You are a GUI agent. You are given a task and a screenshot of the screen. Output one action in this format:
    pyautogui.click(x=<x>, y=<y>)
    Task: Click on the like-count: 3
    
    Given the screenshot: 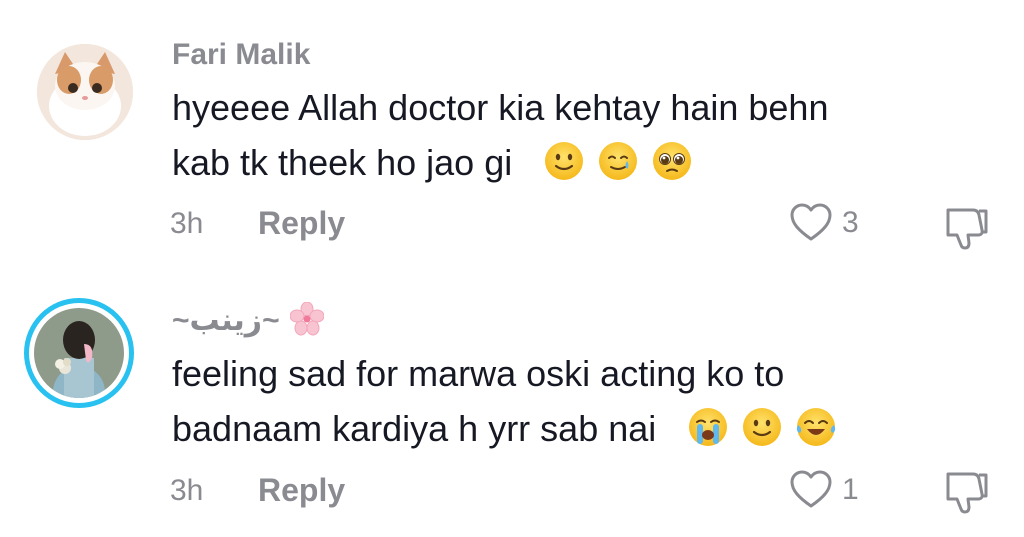 What is the action you would take?
    pyautogui.click(x=850, y=222)
    